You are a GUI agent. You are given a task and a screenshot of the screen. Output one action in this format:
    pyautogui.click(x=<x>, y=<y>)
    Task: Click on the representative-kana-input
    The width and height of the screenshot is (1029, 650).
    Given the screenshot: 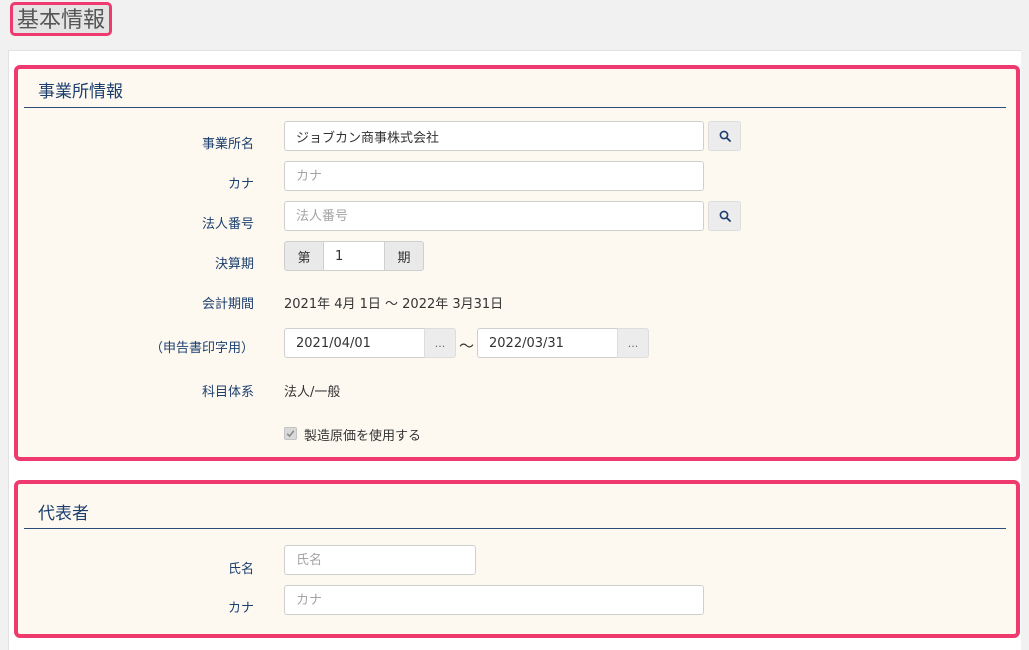 What is the action you would take?
    pyautogui.click(x=494, y=600)
    